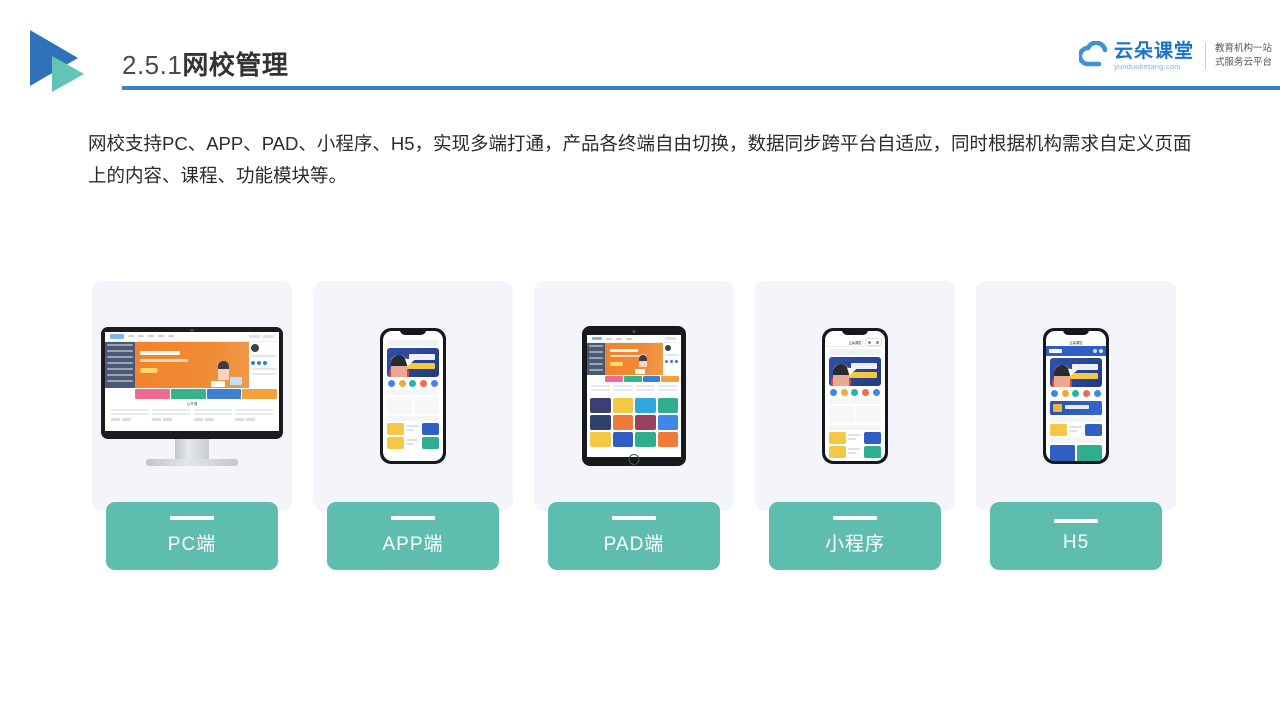 This screenshot has height=720, width=1280. I want to click on promo-tile, so click(670, 379).